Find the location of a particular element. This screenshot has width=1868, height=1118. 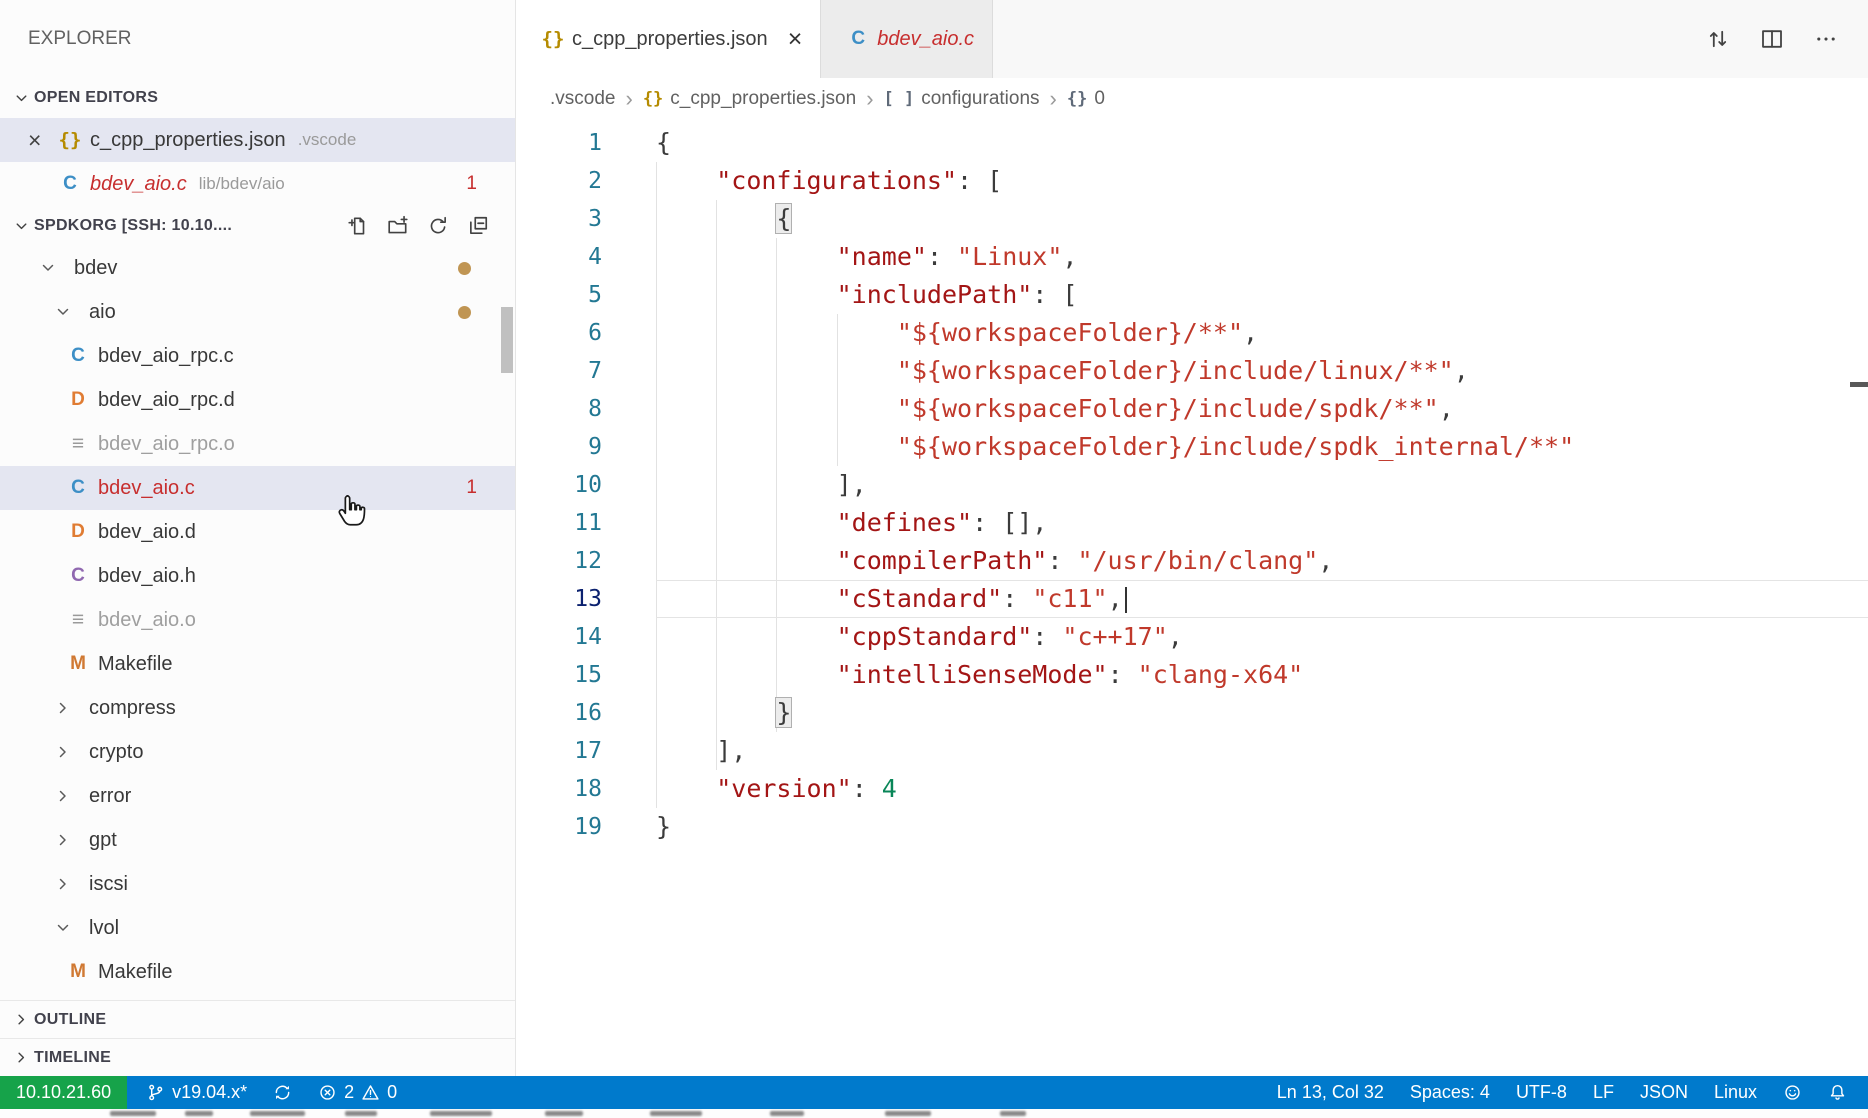

outline-header: OUTLINE is located at coordinates (257, 1019).